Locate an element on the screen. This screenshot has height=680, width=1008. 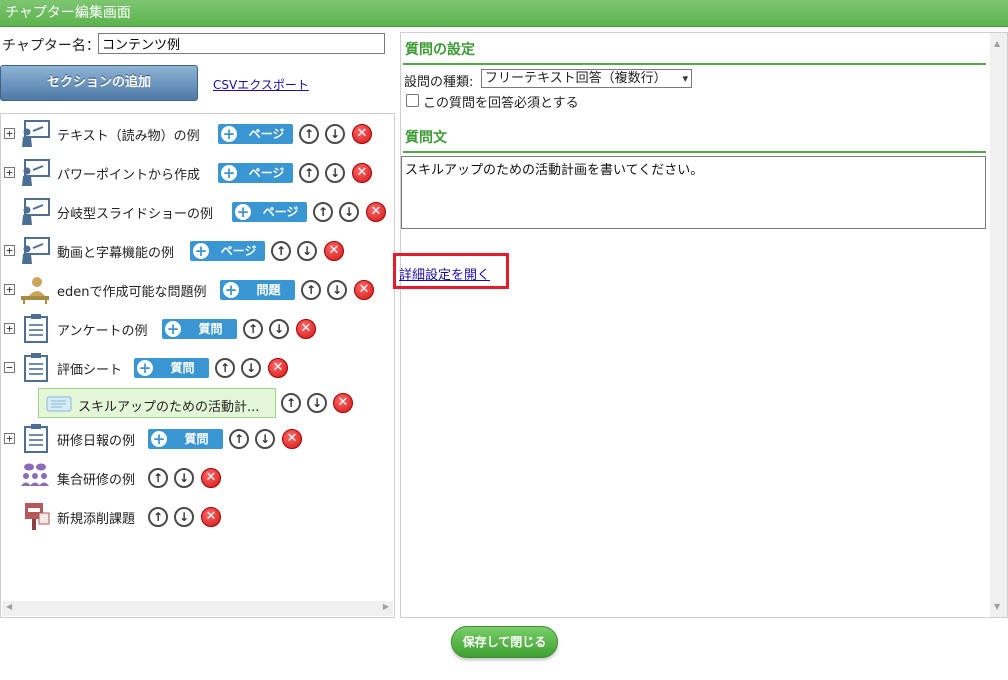
tree-item-label: 分岐型スライドショーの例 is located at coordinates (135, 212).